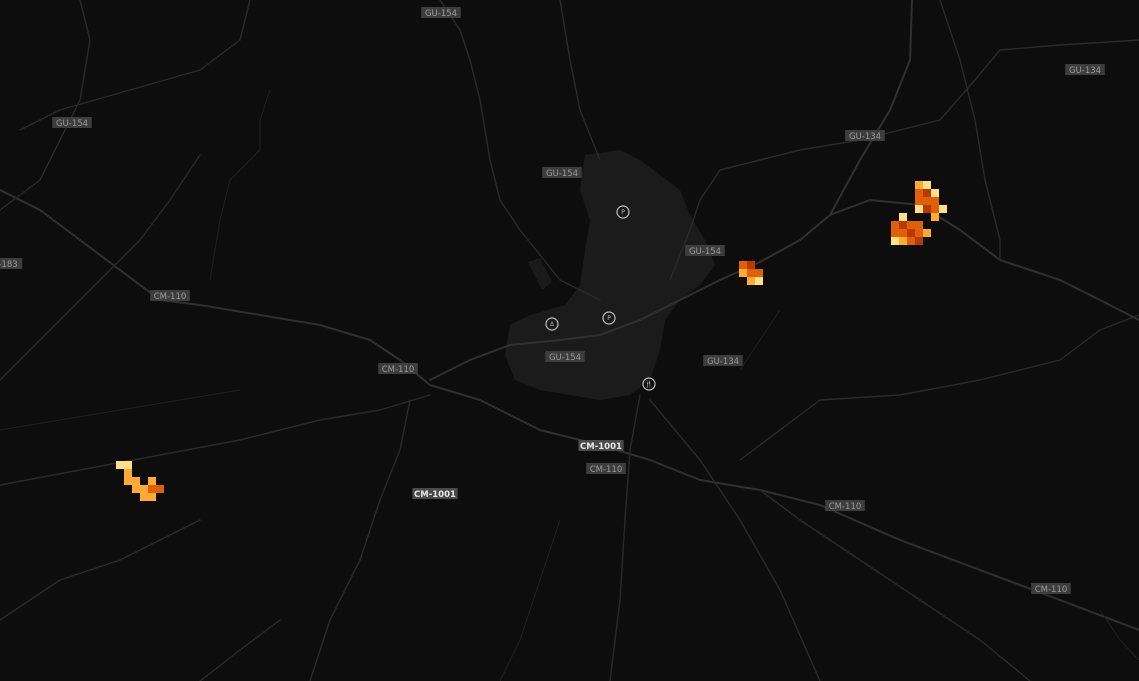 Image resolution: width=1139 pixels, height=681 pixels. I want to click on road-label-gu154-east: GU-154, so click(705, 251).